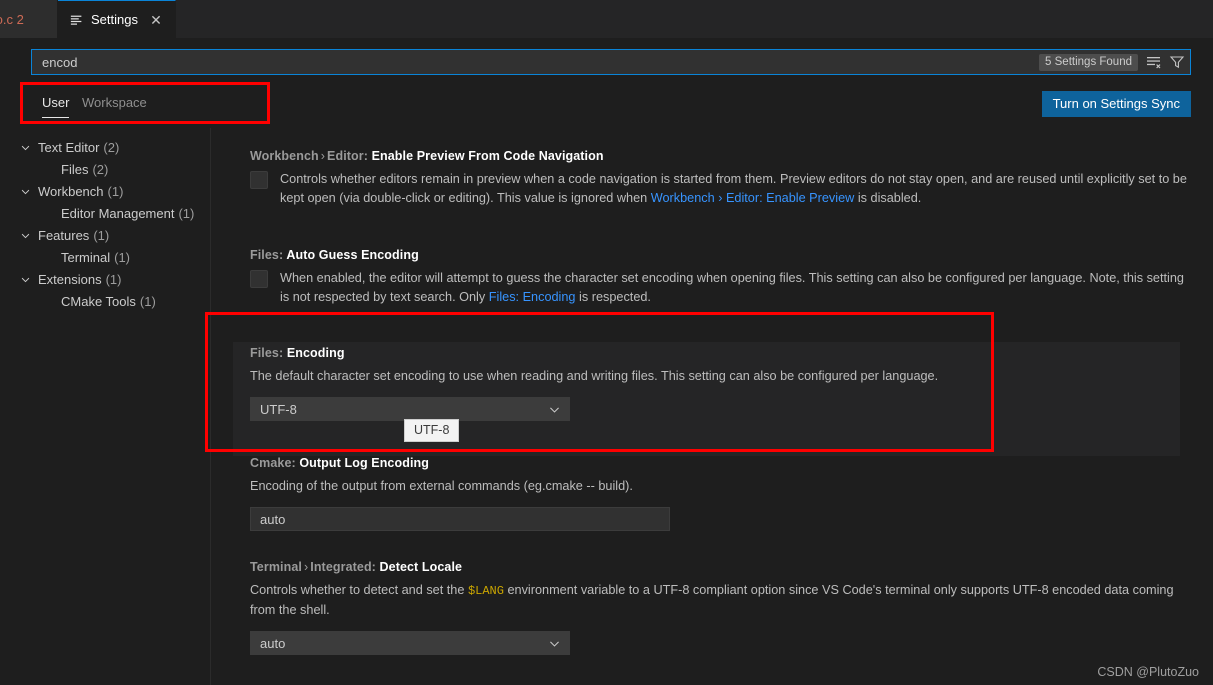 The width and height of the screenshot is (1213, 685). I want to click on settings-search-box: 5 Settings Found, so click(611, 62).